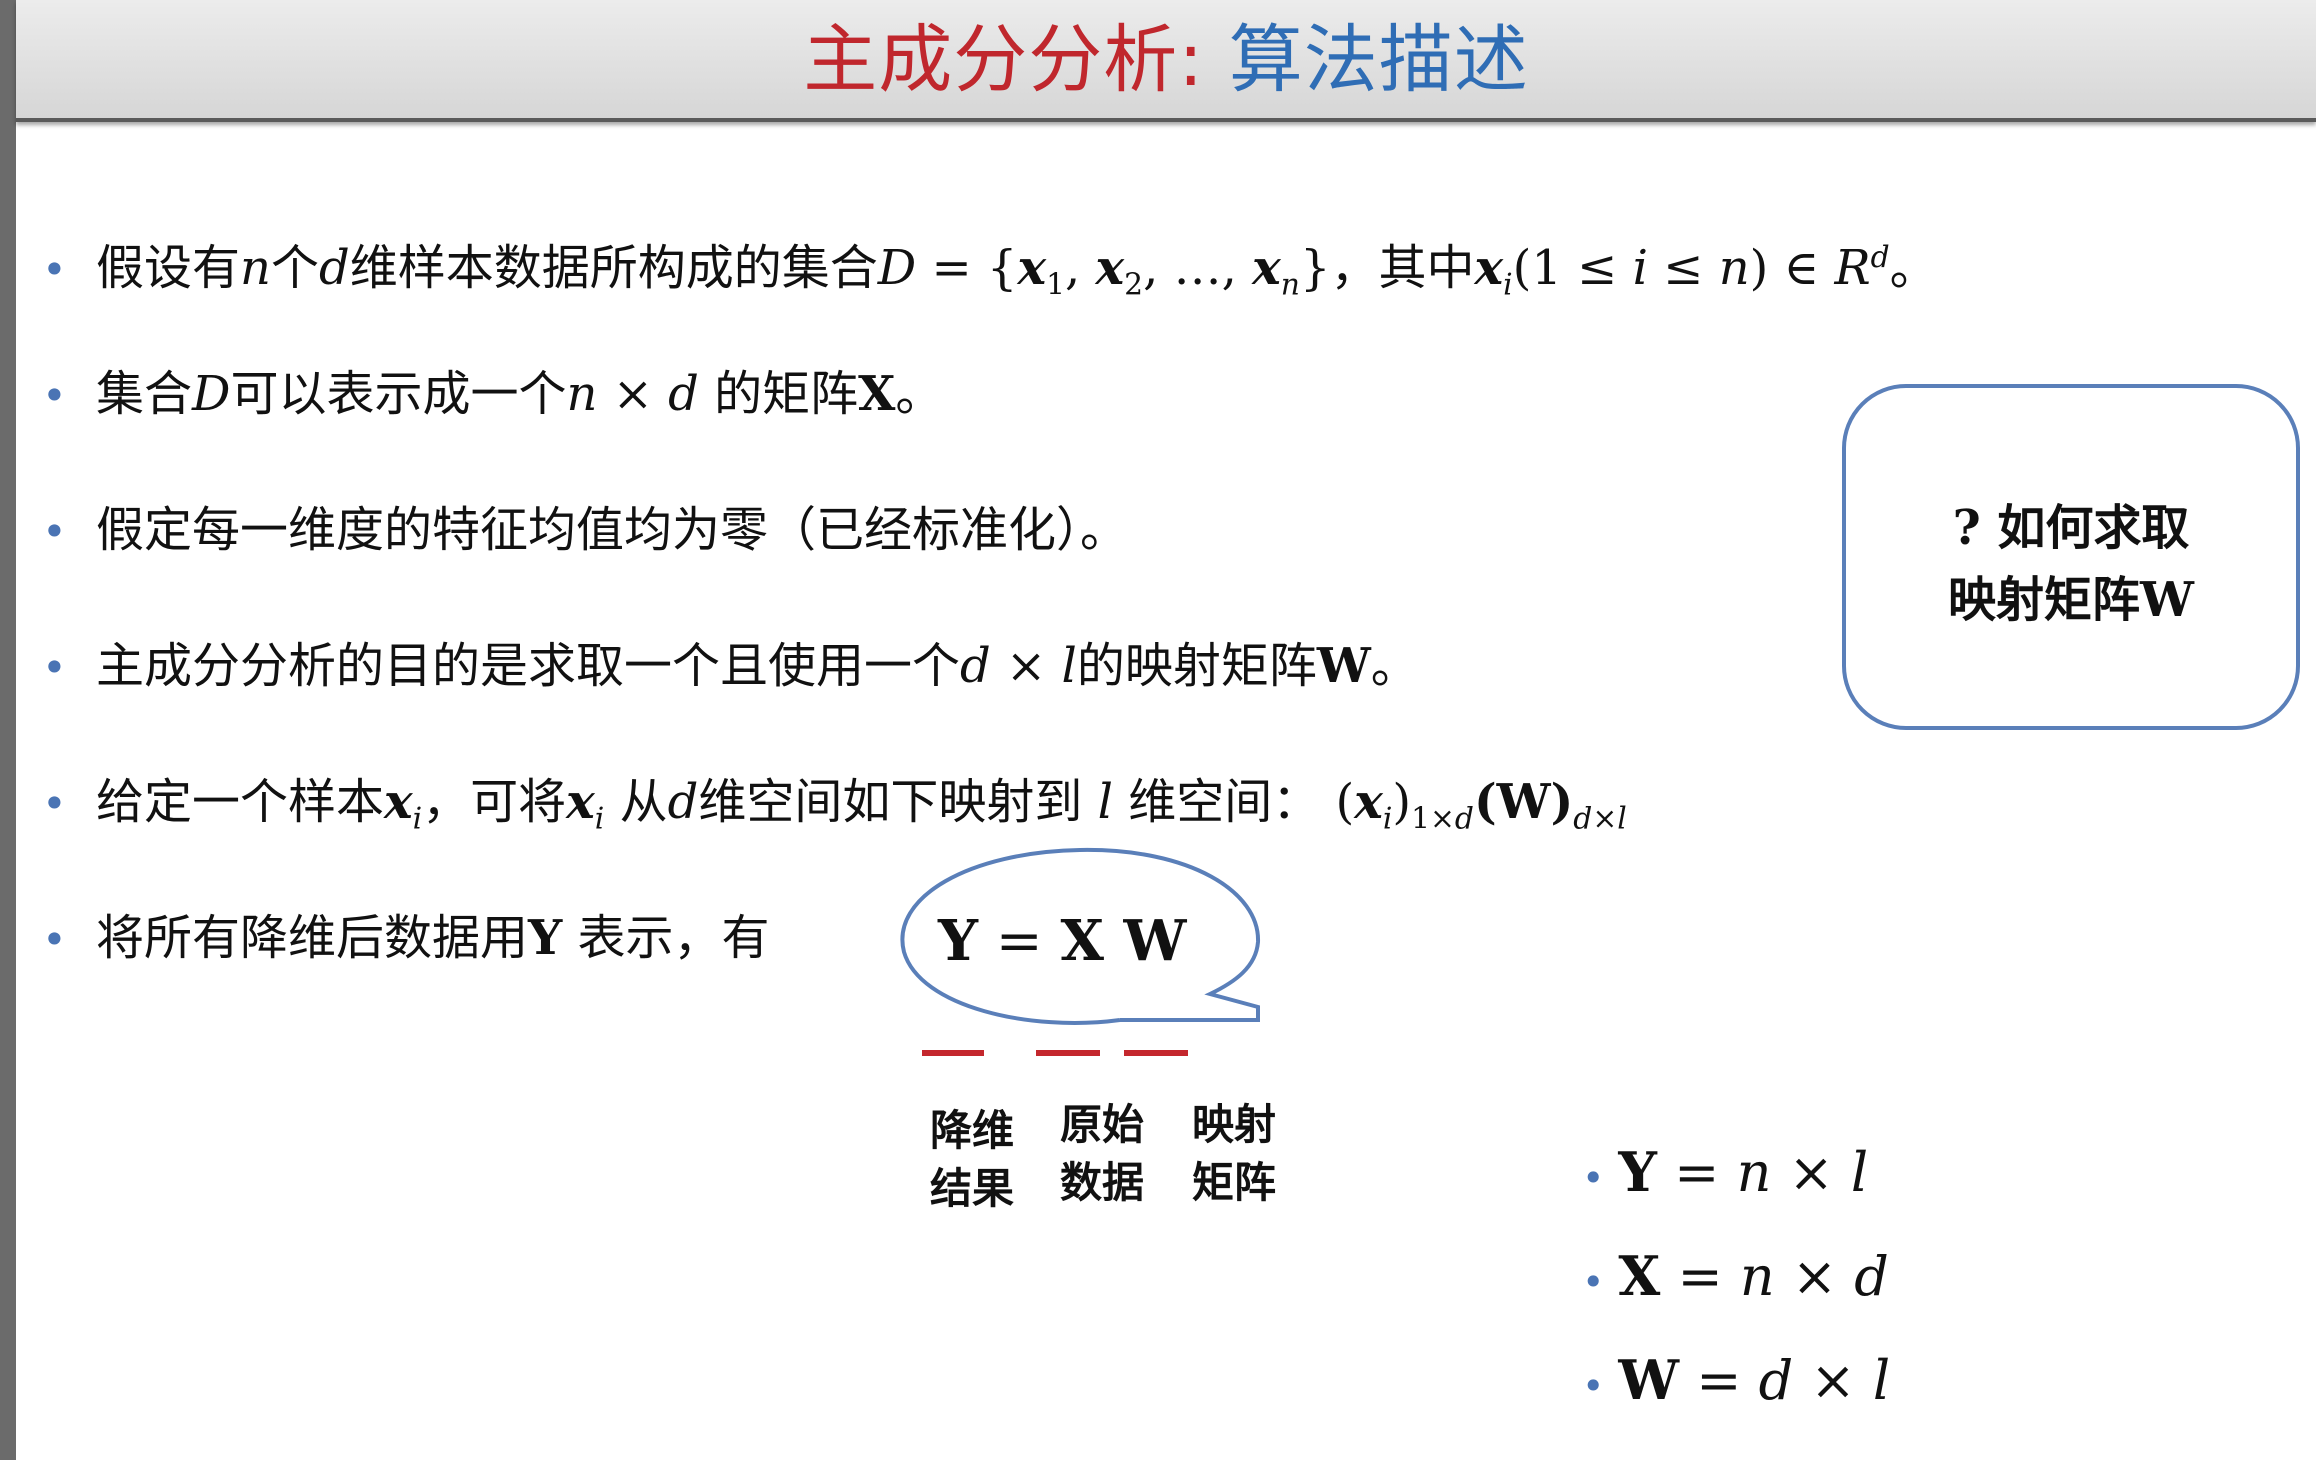 The height and width of the screenshot is (1460, 2316). I want to click on slide-title: 主成分分析: 算法描述, so click(1166, 60).